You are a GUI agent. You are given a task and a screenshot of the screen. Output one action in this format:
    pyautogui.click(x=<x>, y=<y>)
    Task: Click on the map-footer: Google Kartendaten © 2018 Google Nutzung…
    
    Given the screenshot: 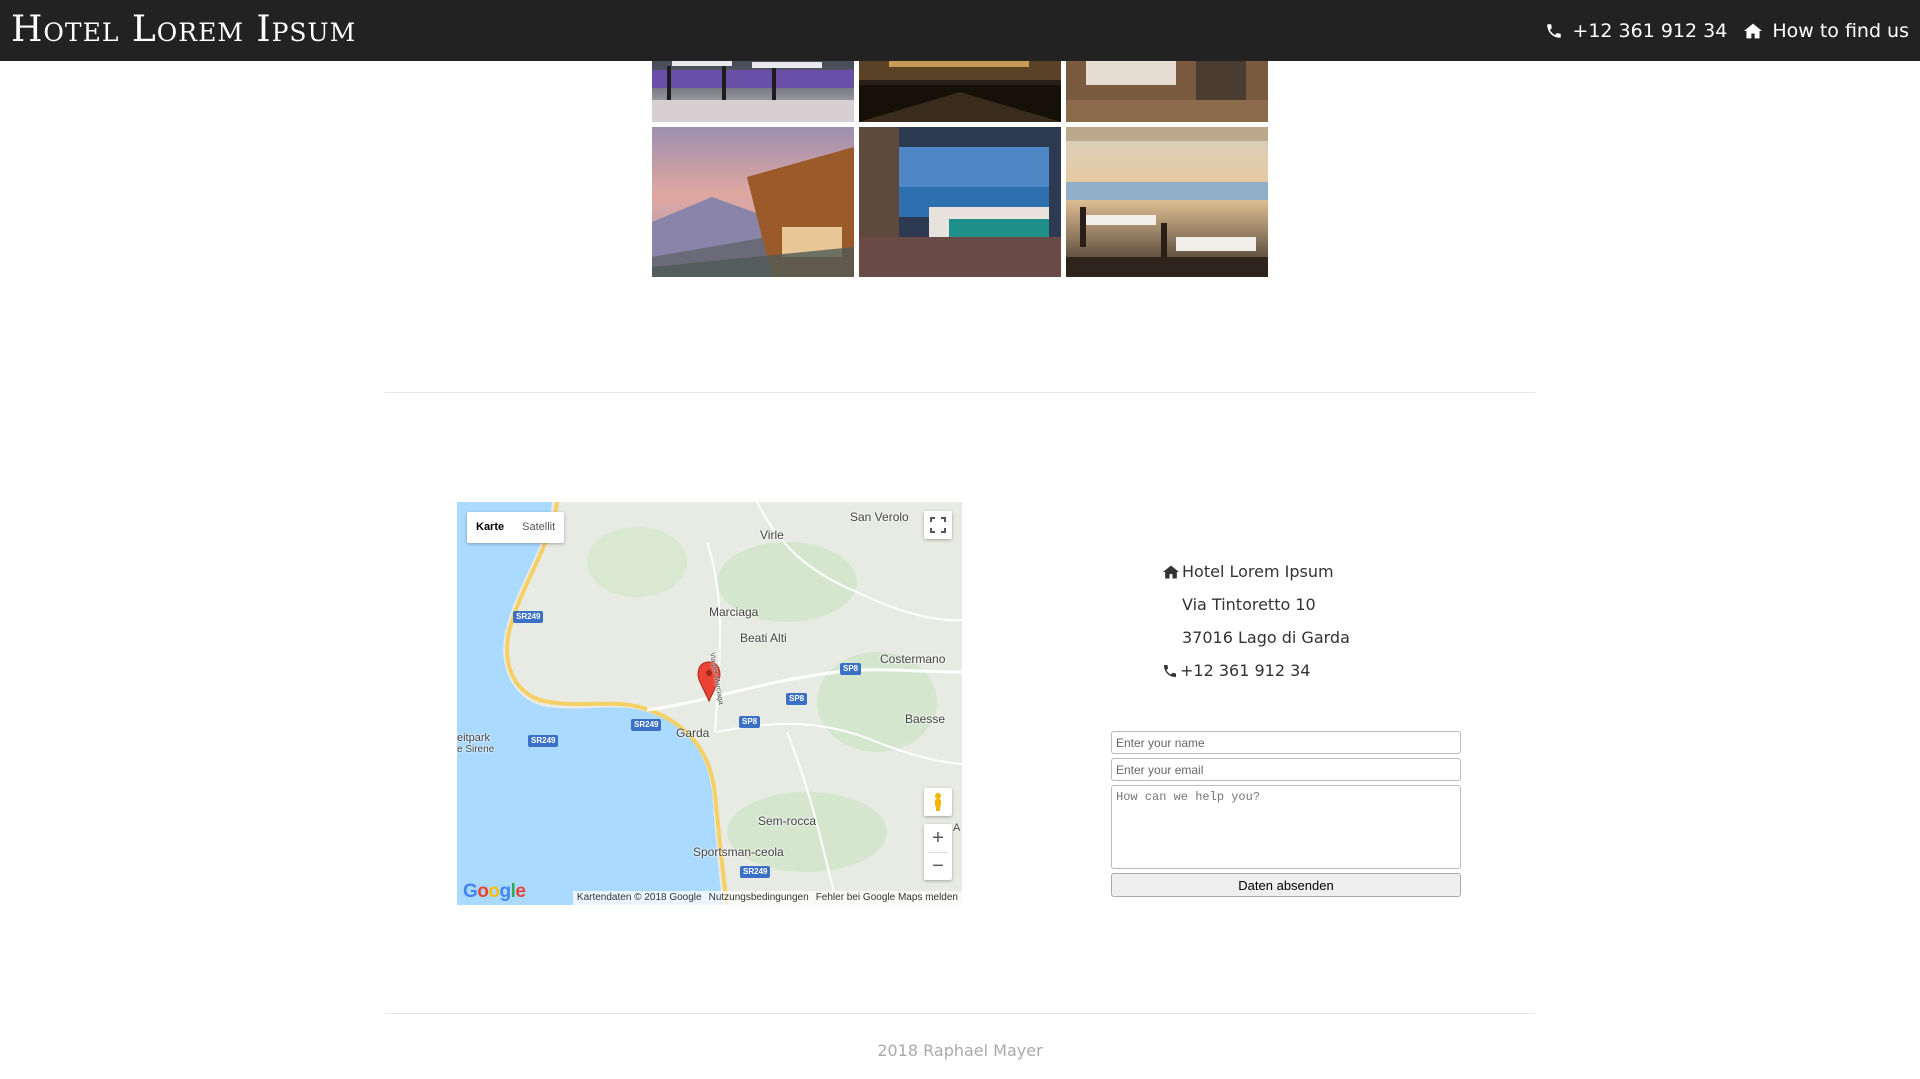 What is the action you would take?
    pyautogui.click(x=709, y=893)
    